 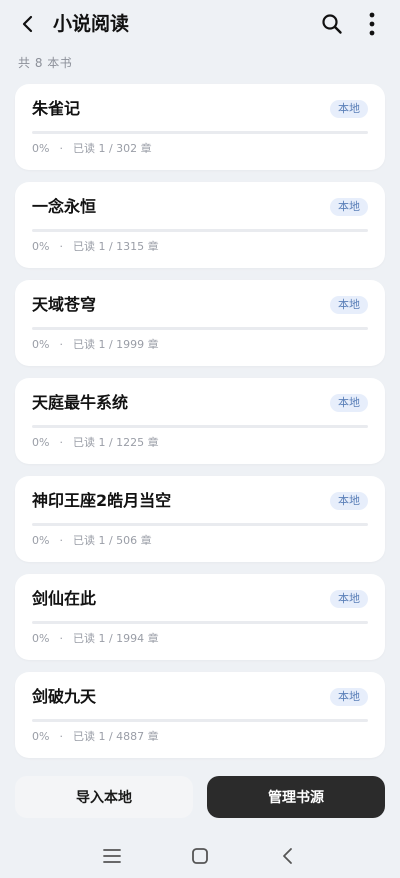 I want to click on nav-back-button, so click(x=288, y=856).